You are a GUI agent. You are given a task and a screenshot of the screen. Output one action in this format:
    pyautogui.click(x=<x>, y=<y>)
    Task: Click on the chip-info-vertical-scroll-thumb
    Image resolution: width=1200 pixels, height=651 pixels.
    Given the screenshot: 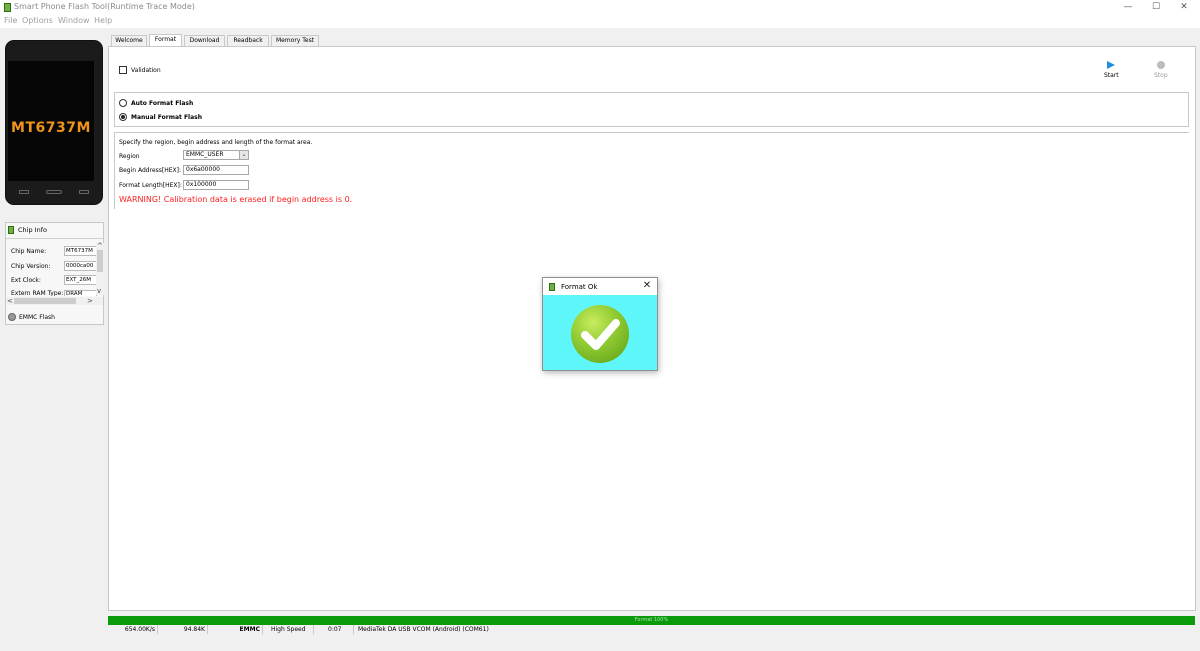 What is the action you would take?
    pyautogui.click(x=100, y=261)
    